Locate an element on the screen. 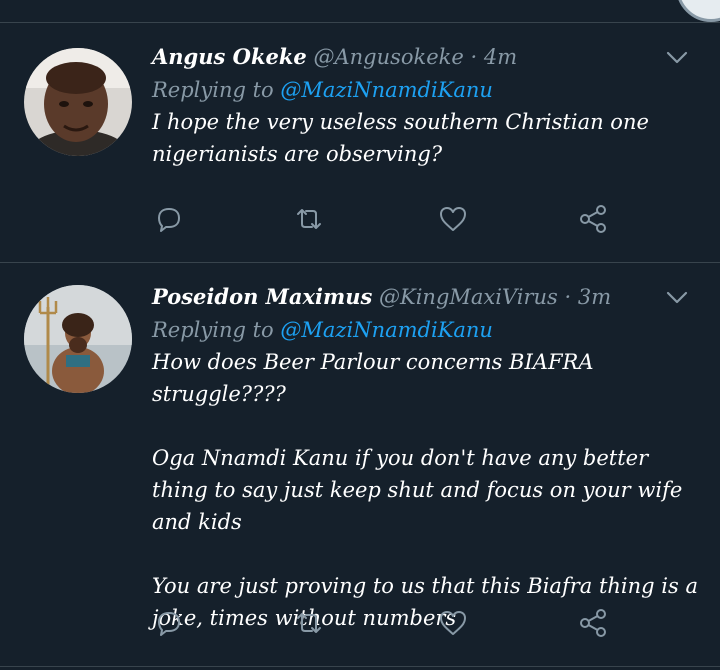 This screenshot has height=670, width=720. author-handle: @Angusokeke is located at coordinates (388, 57).